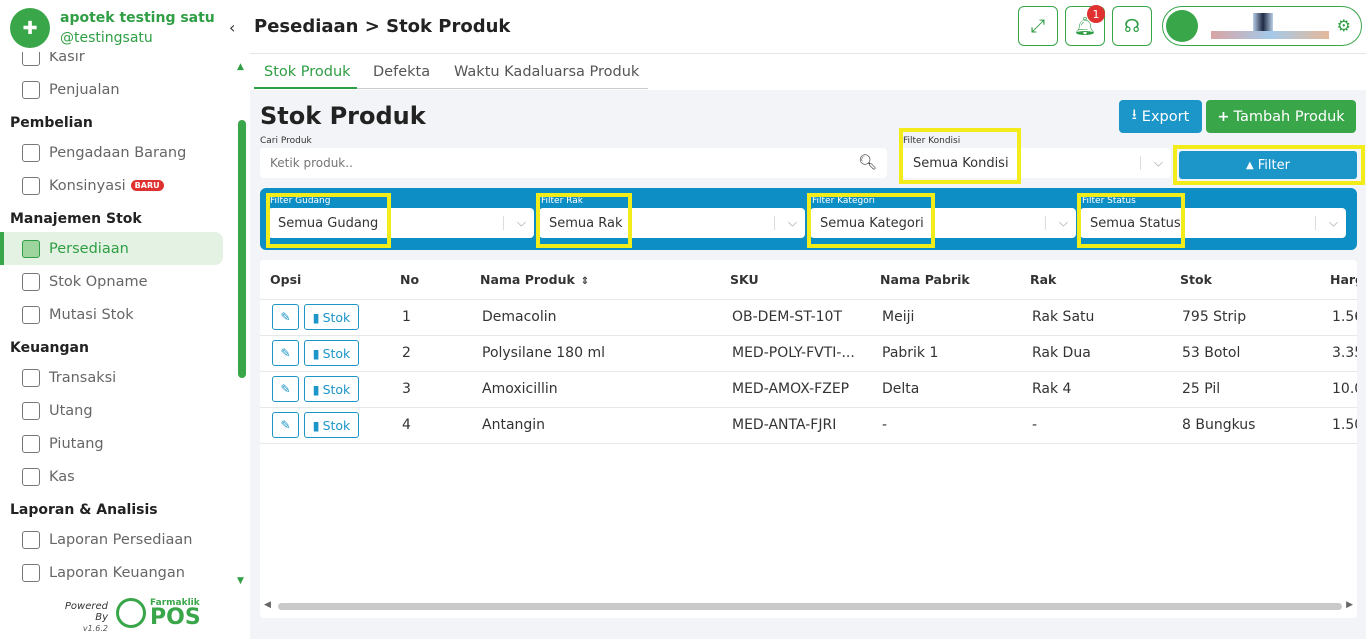 The image size is (1366, 639). I want to click on cell-pabrik: -, so click(885, 425).